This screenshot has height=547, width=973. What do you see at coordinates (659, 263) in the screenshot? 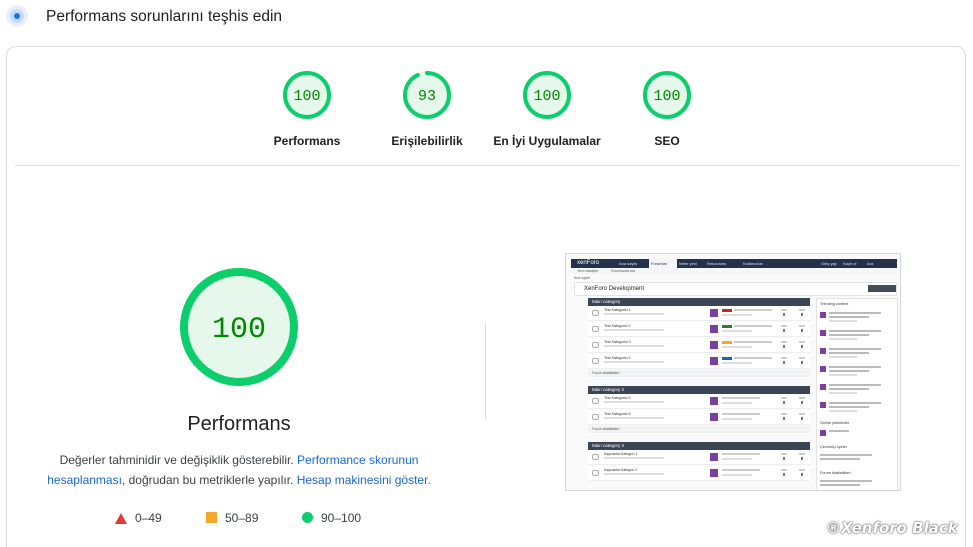
I see `thumb-nav-item: Forumlar` at bounding box center [659, 263].